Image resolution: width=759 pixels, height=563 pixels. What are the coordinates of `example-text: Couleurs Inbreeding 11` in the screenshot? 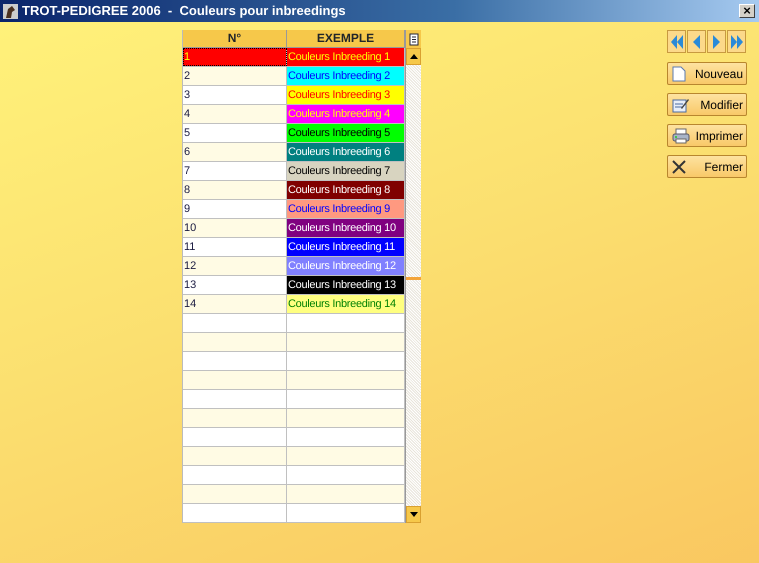 It's located at (341, 247).